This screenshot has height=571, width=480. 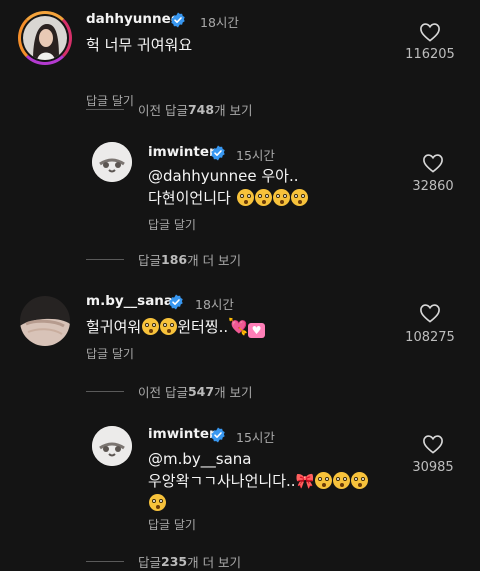 What do you see at coordinates (257, 330) in the screenshot?
I see `heart-box-emoji-icon: ♥` at bounding box center [257, 330].